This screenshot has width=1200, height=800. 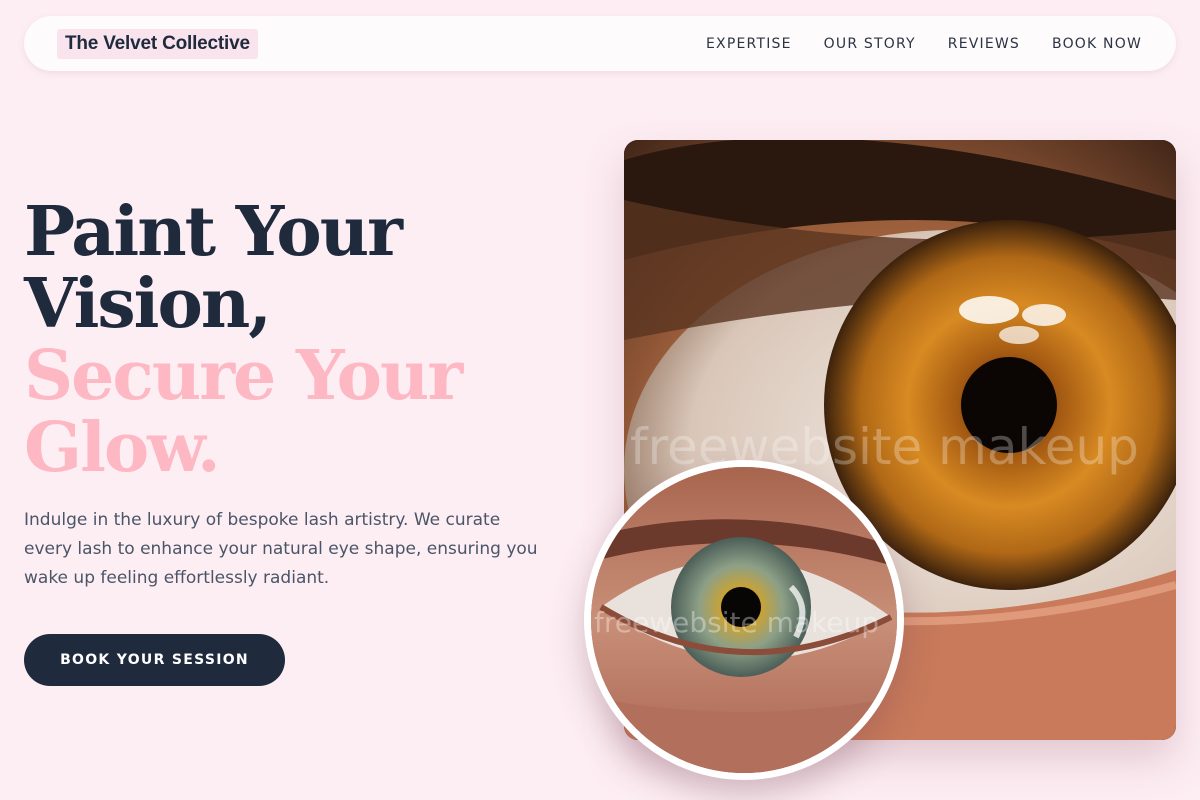 I want to click on nav-link-book-now: BOOK NOW, so click(x=1097, y=44).